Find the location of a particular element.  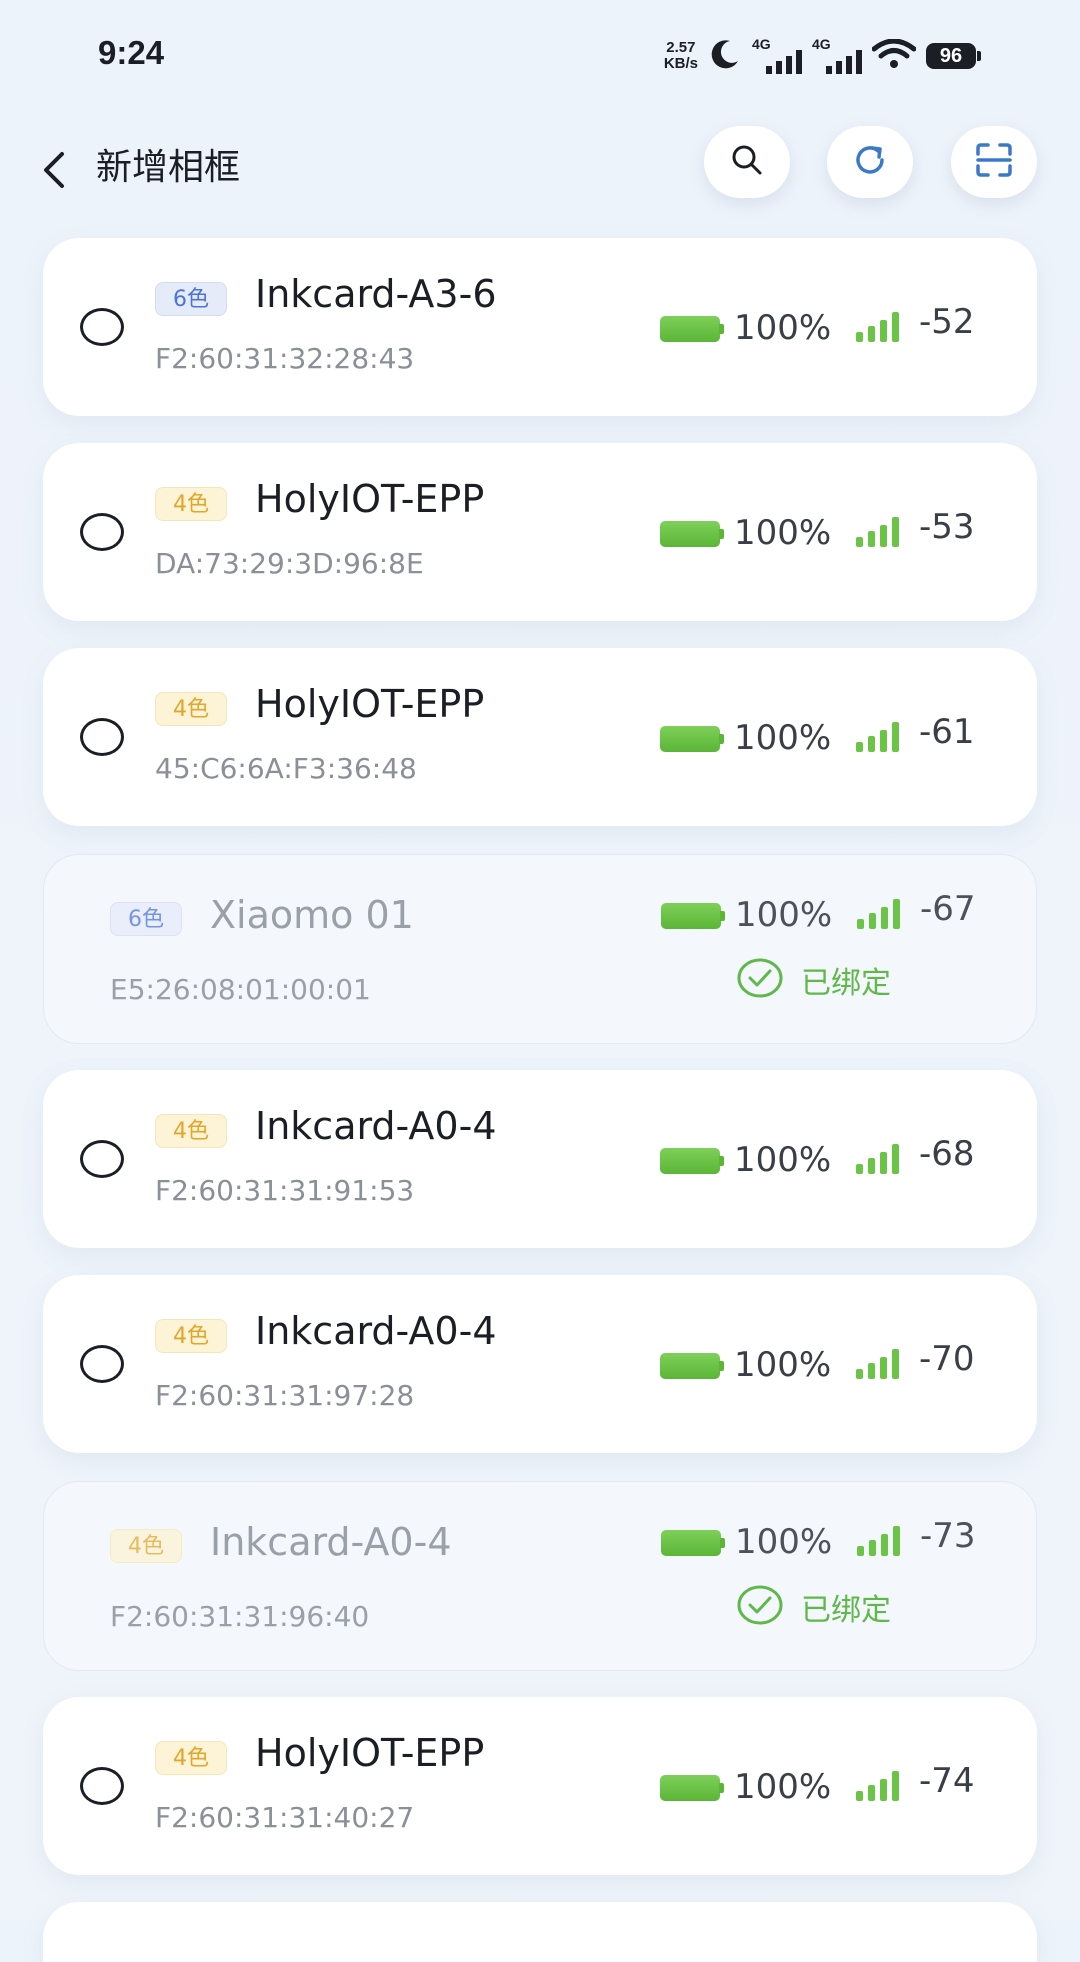

device-mac: F2:60:31:31:91:53 is located at coordinates (285, 1190).